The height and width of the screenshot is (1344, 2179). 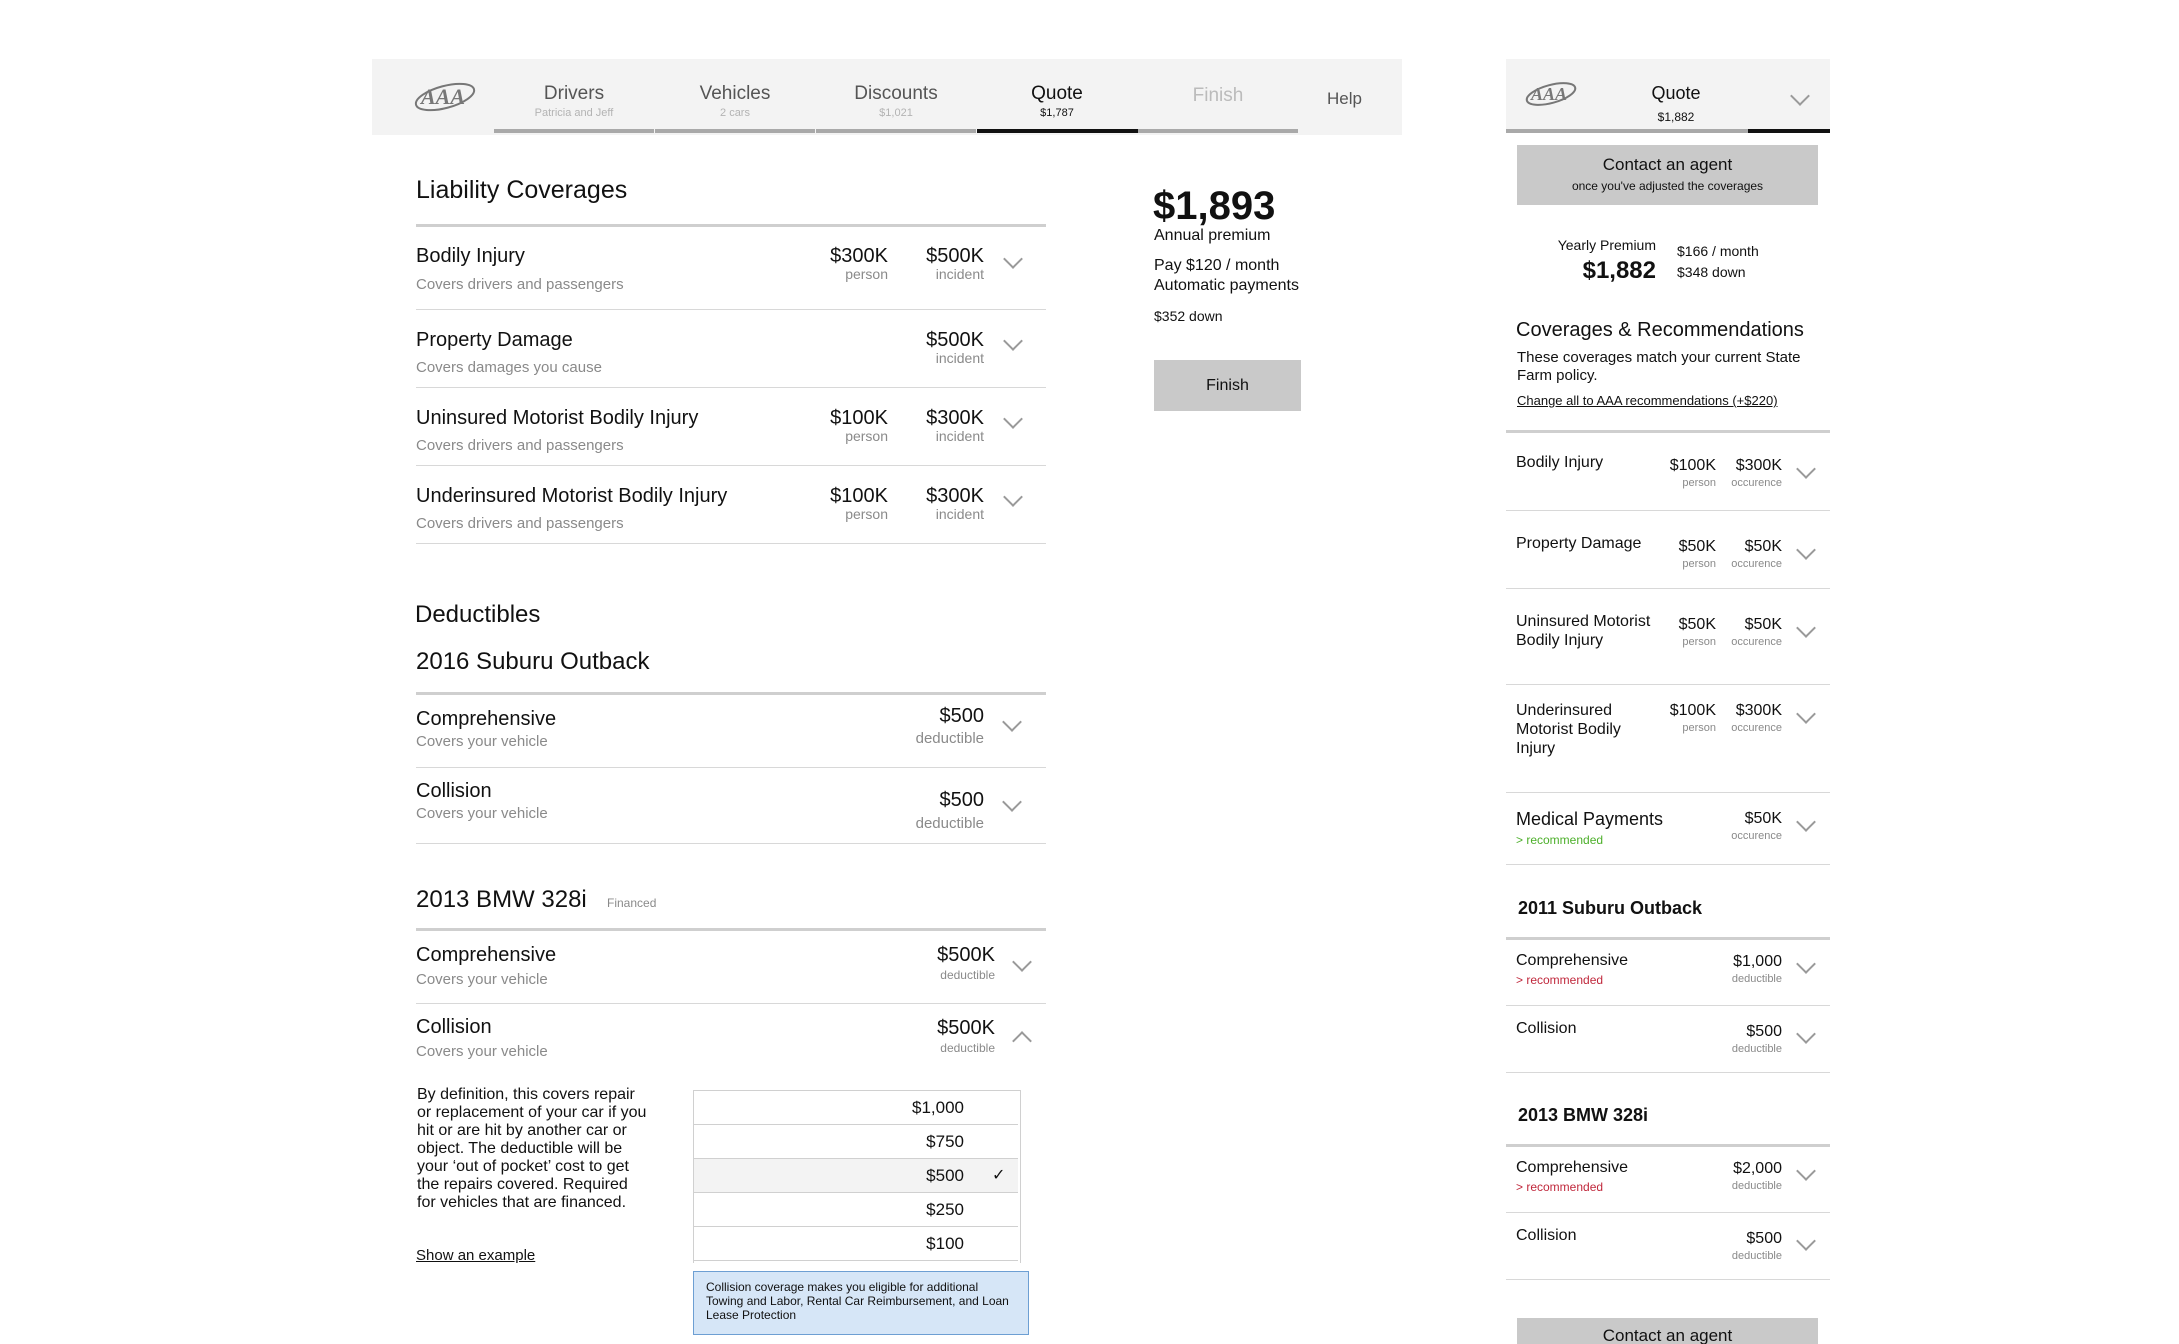 I want to click on tab-quote: Quote $1,787, so click(x=1057, y=97).